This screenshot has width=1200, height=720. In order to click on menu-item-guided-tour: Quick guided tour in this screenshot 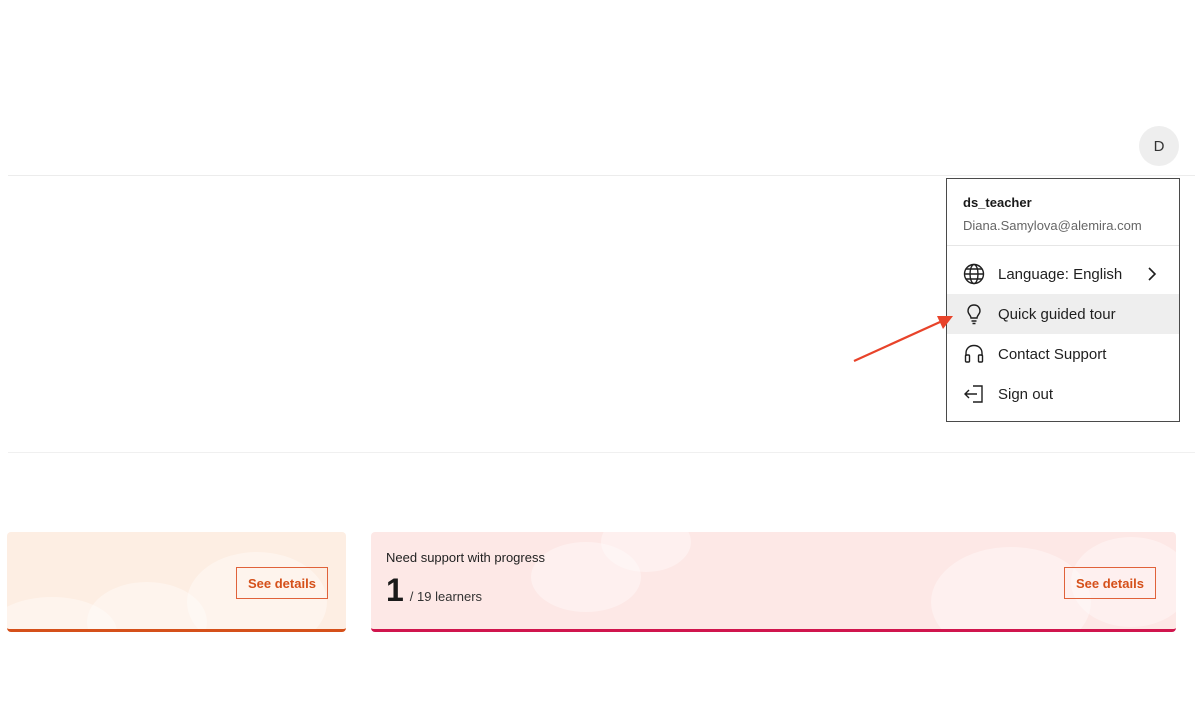, I will do `click(1063, 314)`.